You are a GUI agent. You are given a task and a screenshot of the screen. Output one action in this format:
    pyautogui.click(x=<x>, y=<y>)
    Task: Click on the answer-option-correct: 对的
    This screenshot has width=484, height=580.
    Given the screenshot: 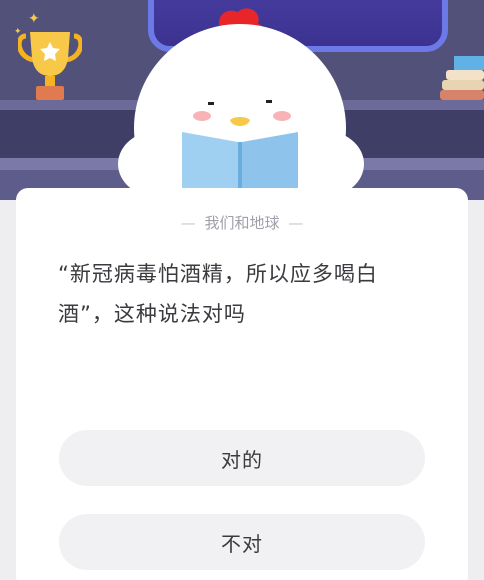 What is the action you would take?
    pyautogui.click(x=242, y=458)
    